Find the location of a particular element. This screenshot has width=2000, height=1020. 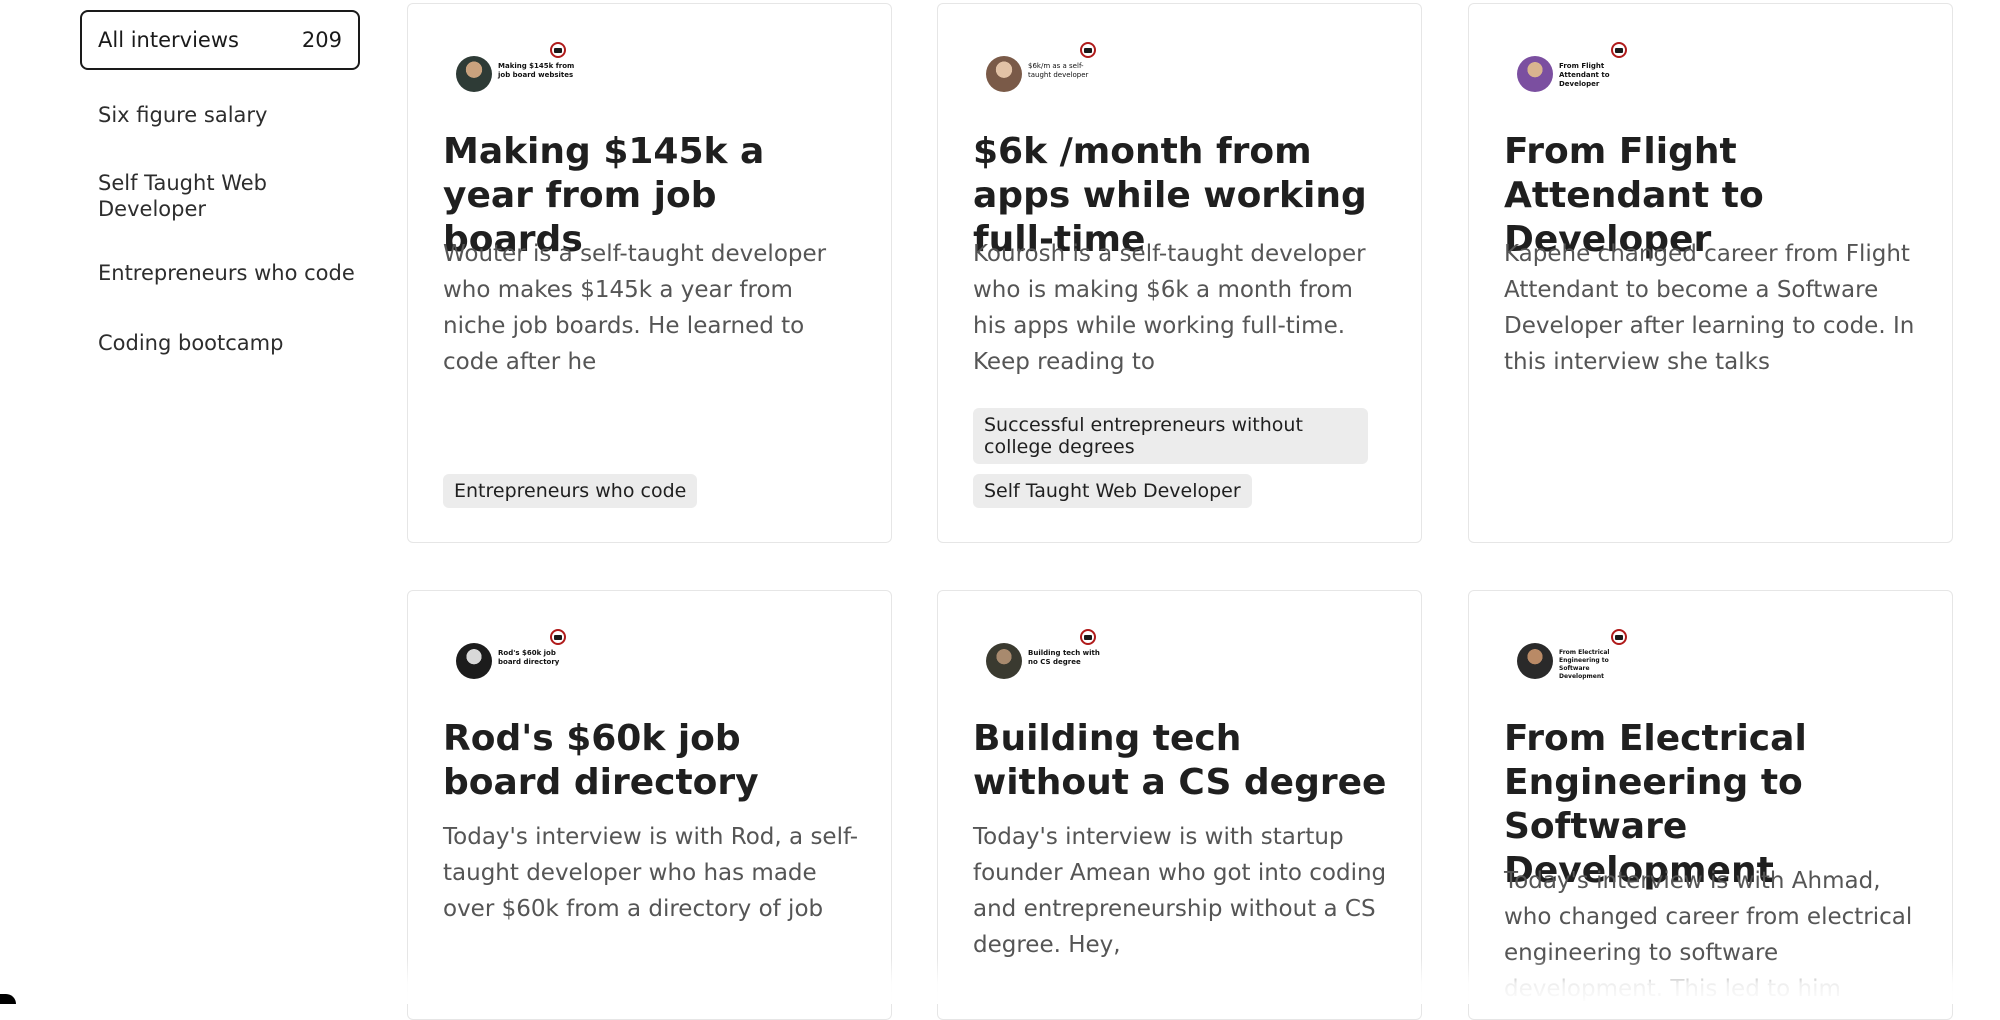

filter-coding-bootcamp: Coding bootcamp is located at coordinates (220, 343).